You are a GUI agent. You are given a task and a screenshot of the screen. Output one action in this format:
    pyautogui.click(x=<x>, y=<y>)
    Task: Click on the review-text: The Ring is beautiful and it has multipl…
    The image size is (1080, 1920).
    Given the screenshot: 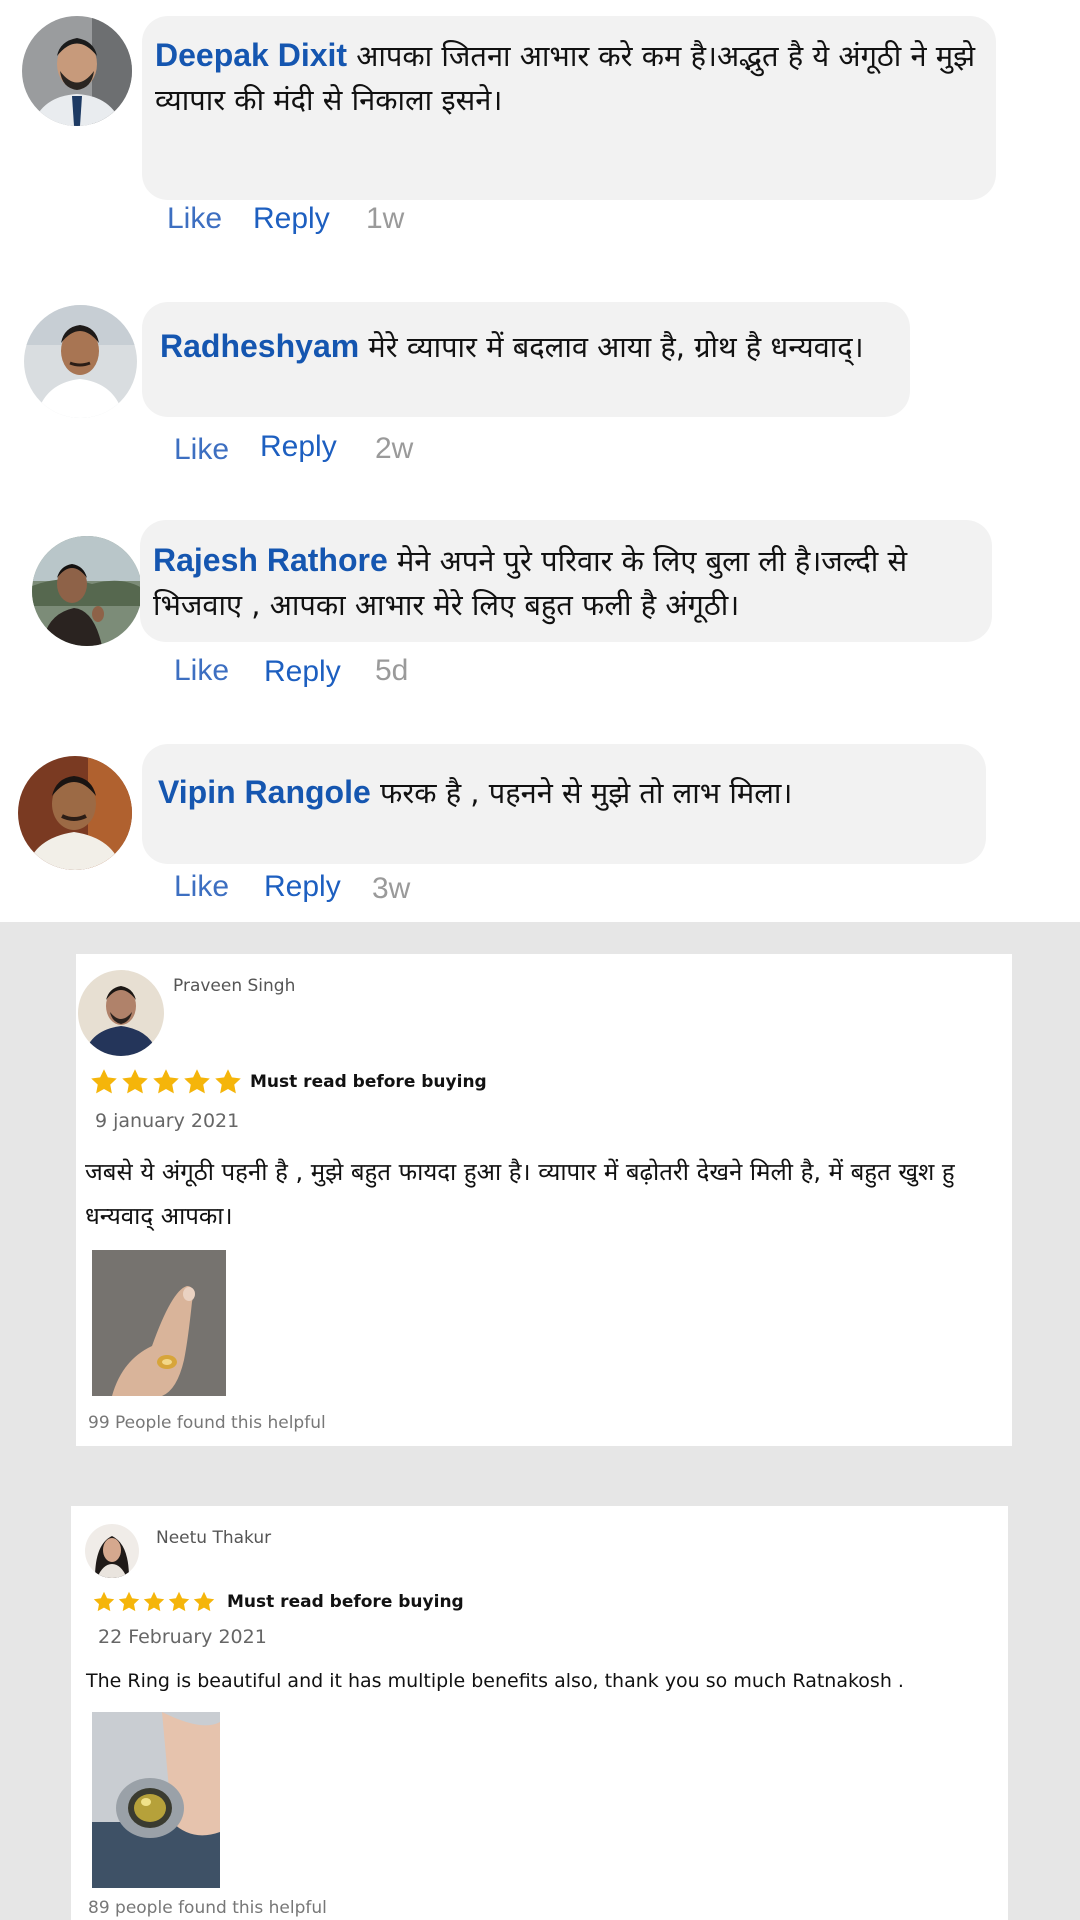 What is the action you would take?
    pyautogui.click(x=495, y=1681)
    